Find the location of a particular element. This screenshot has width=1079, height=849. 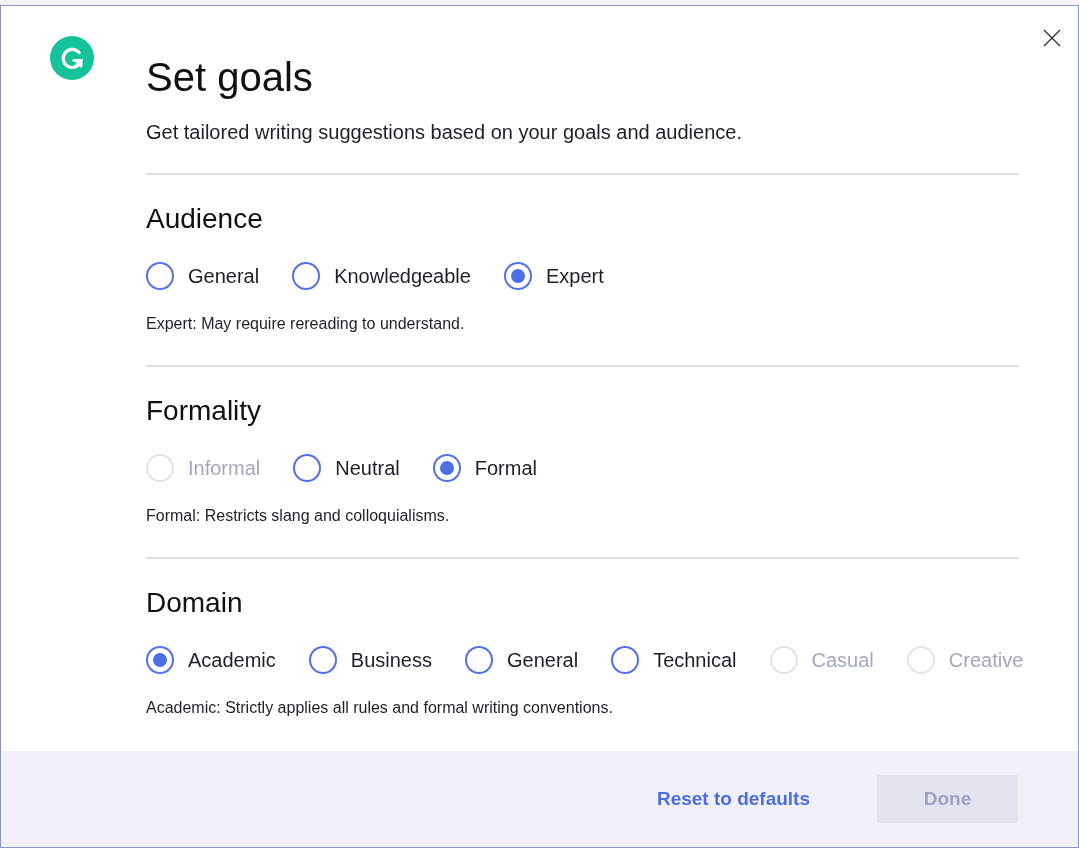

logo-icon is located at coordinates (72, 58).